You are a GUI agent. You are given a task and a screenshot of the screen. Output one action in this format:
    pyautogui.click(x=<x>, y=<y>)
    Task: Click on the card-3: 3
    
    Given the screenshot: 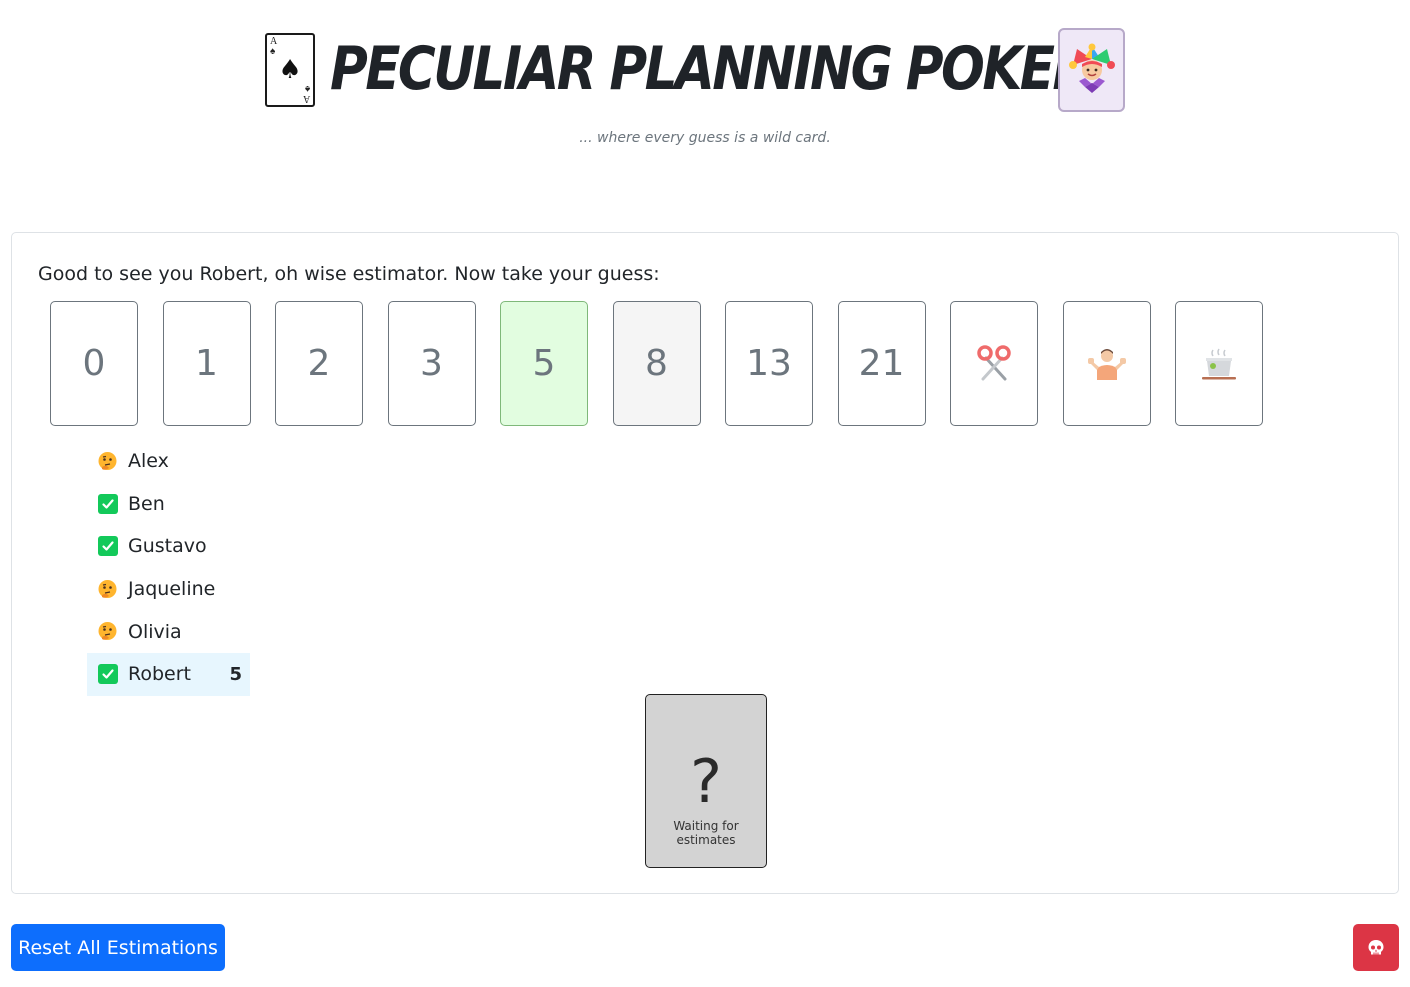 What is the action you would take?
    pyautogui.click(x=431, y=363)
    